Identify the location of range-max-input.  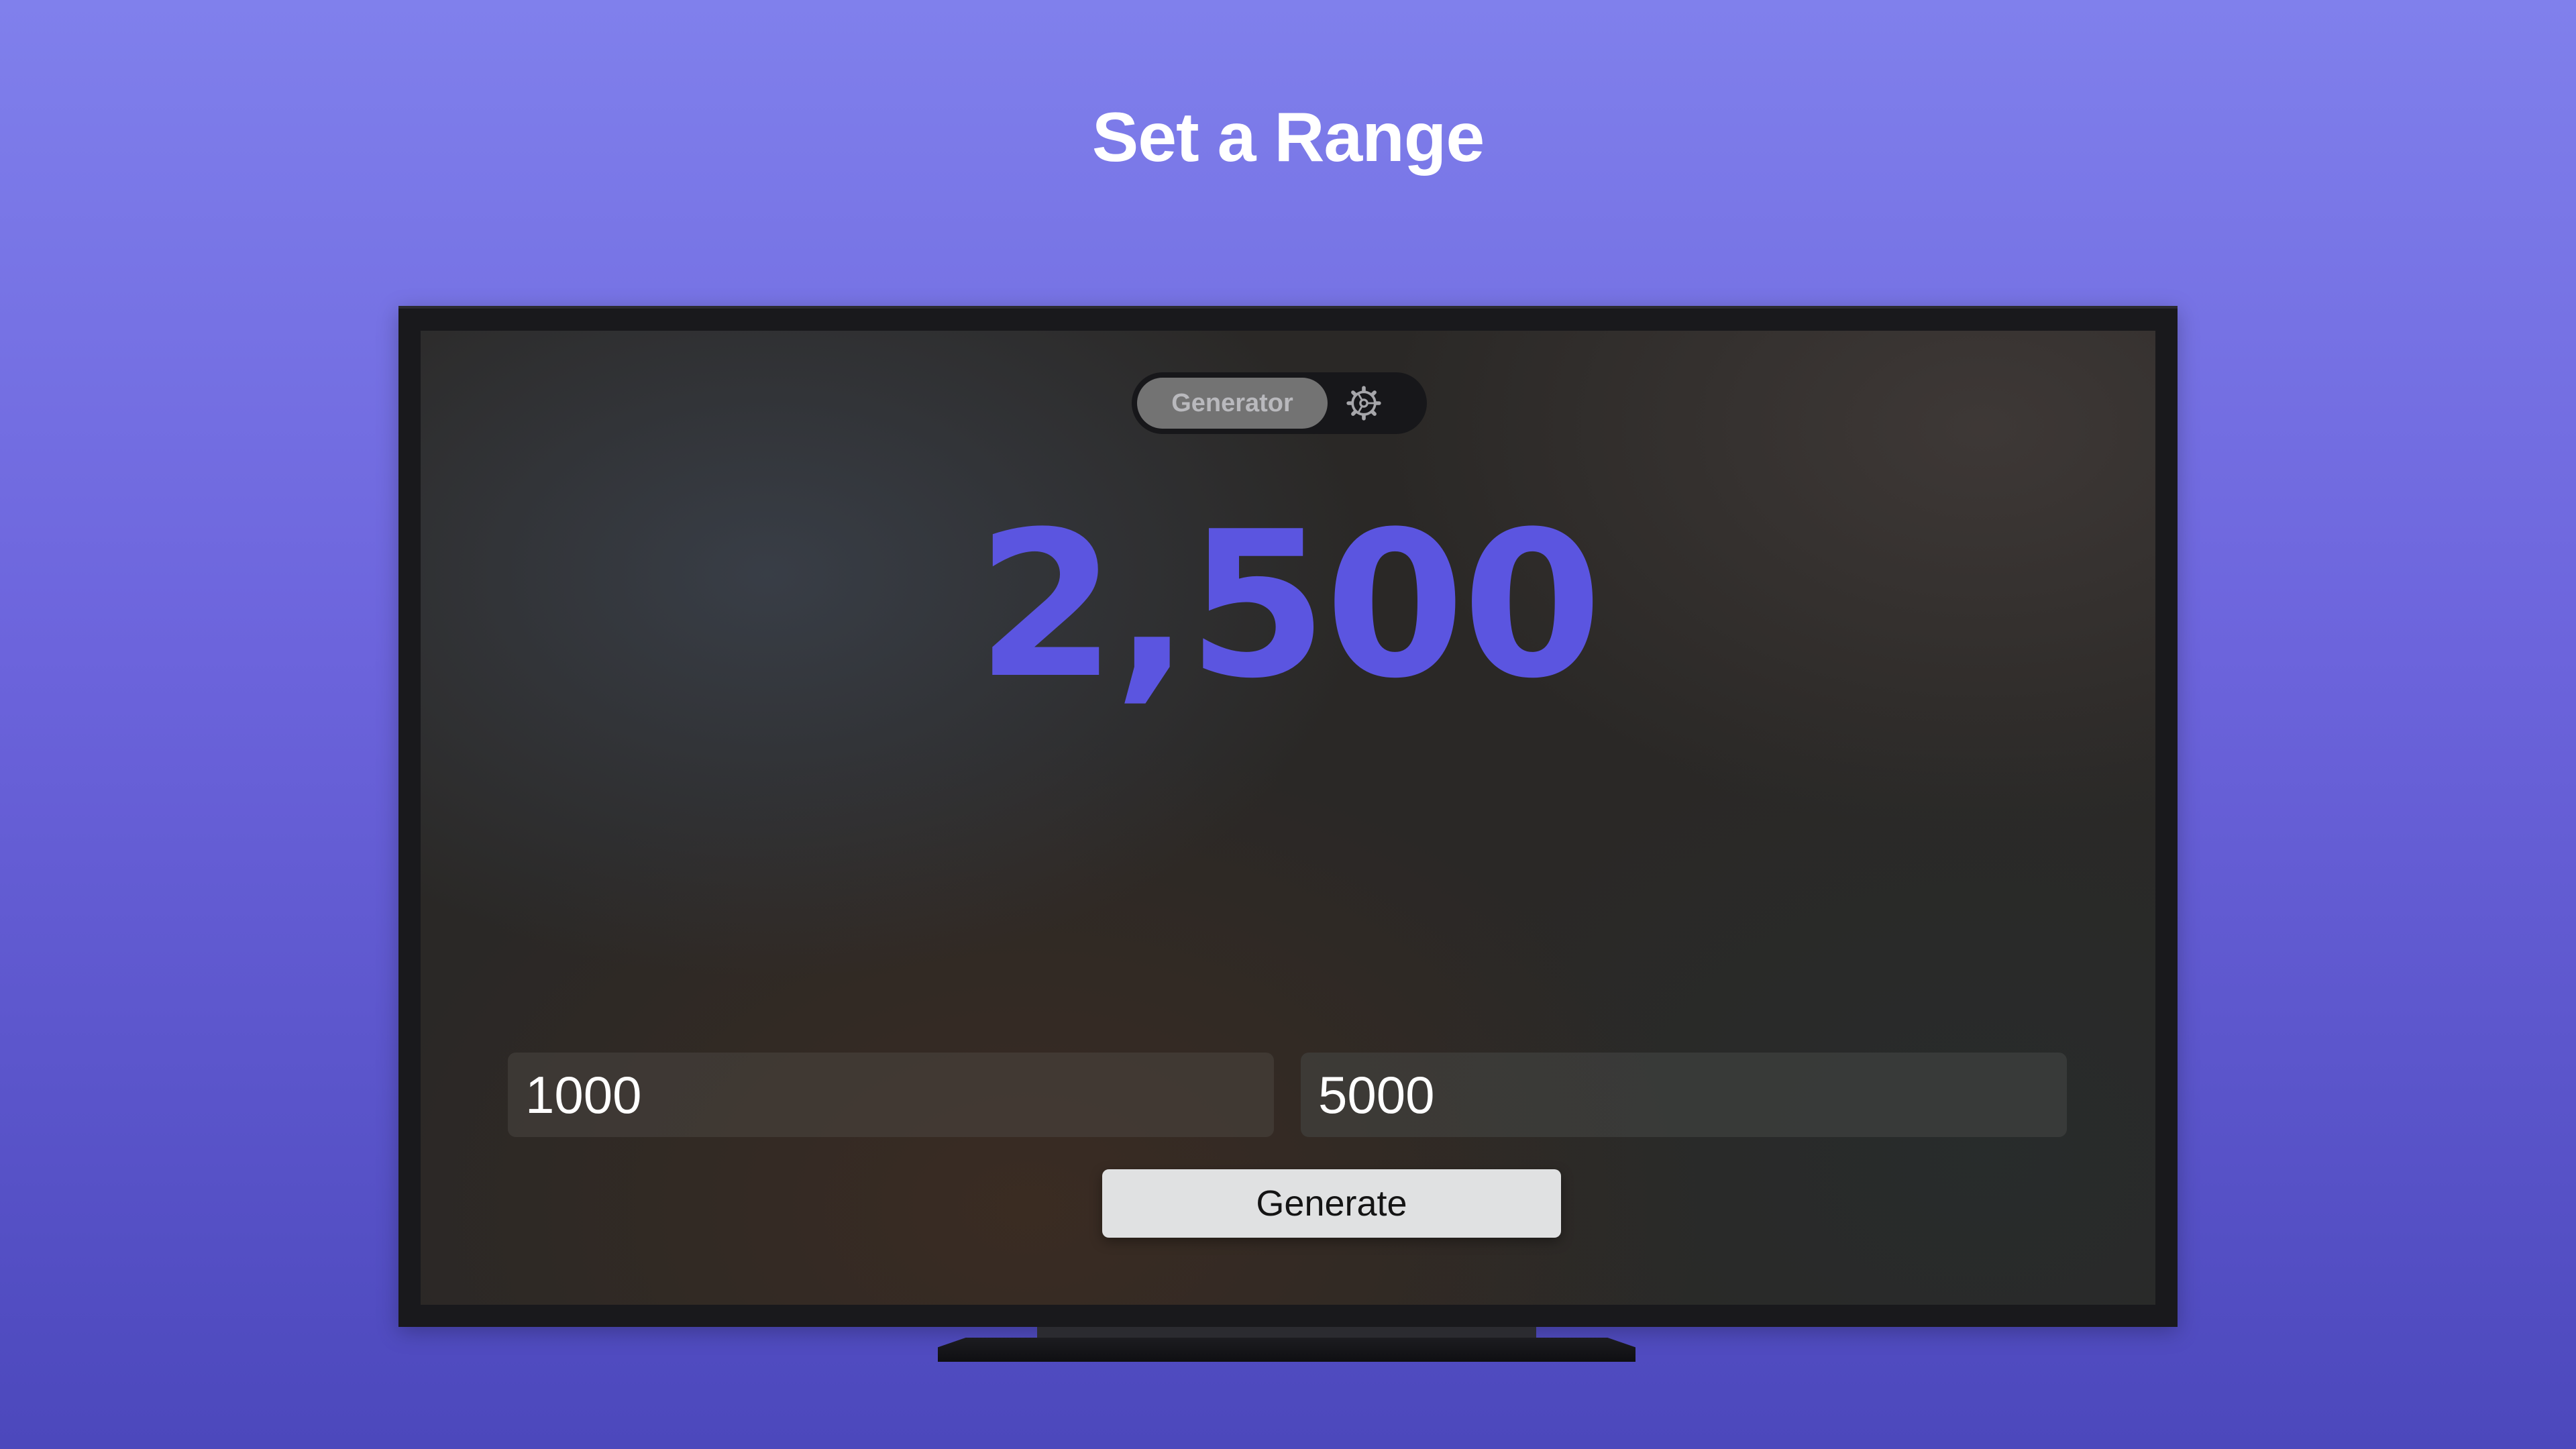
(1684, 1095).